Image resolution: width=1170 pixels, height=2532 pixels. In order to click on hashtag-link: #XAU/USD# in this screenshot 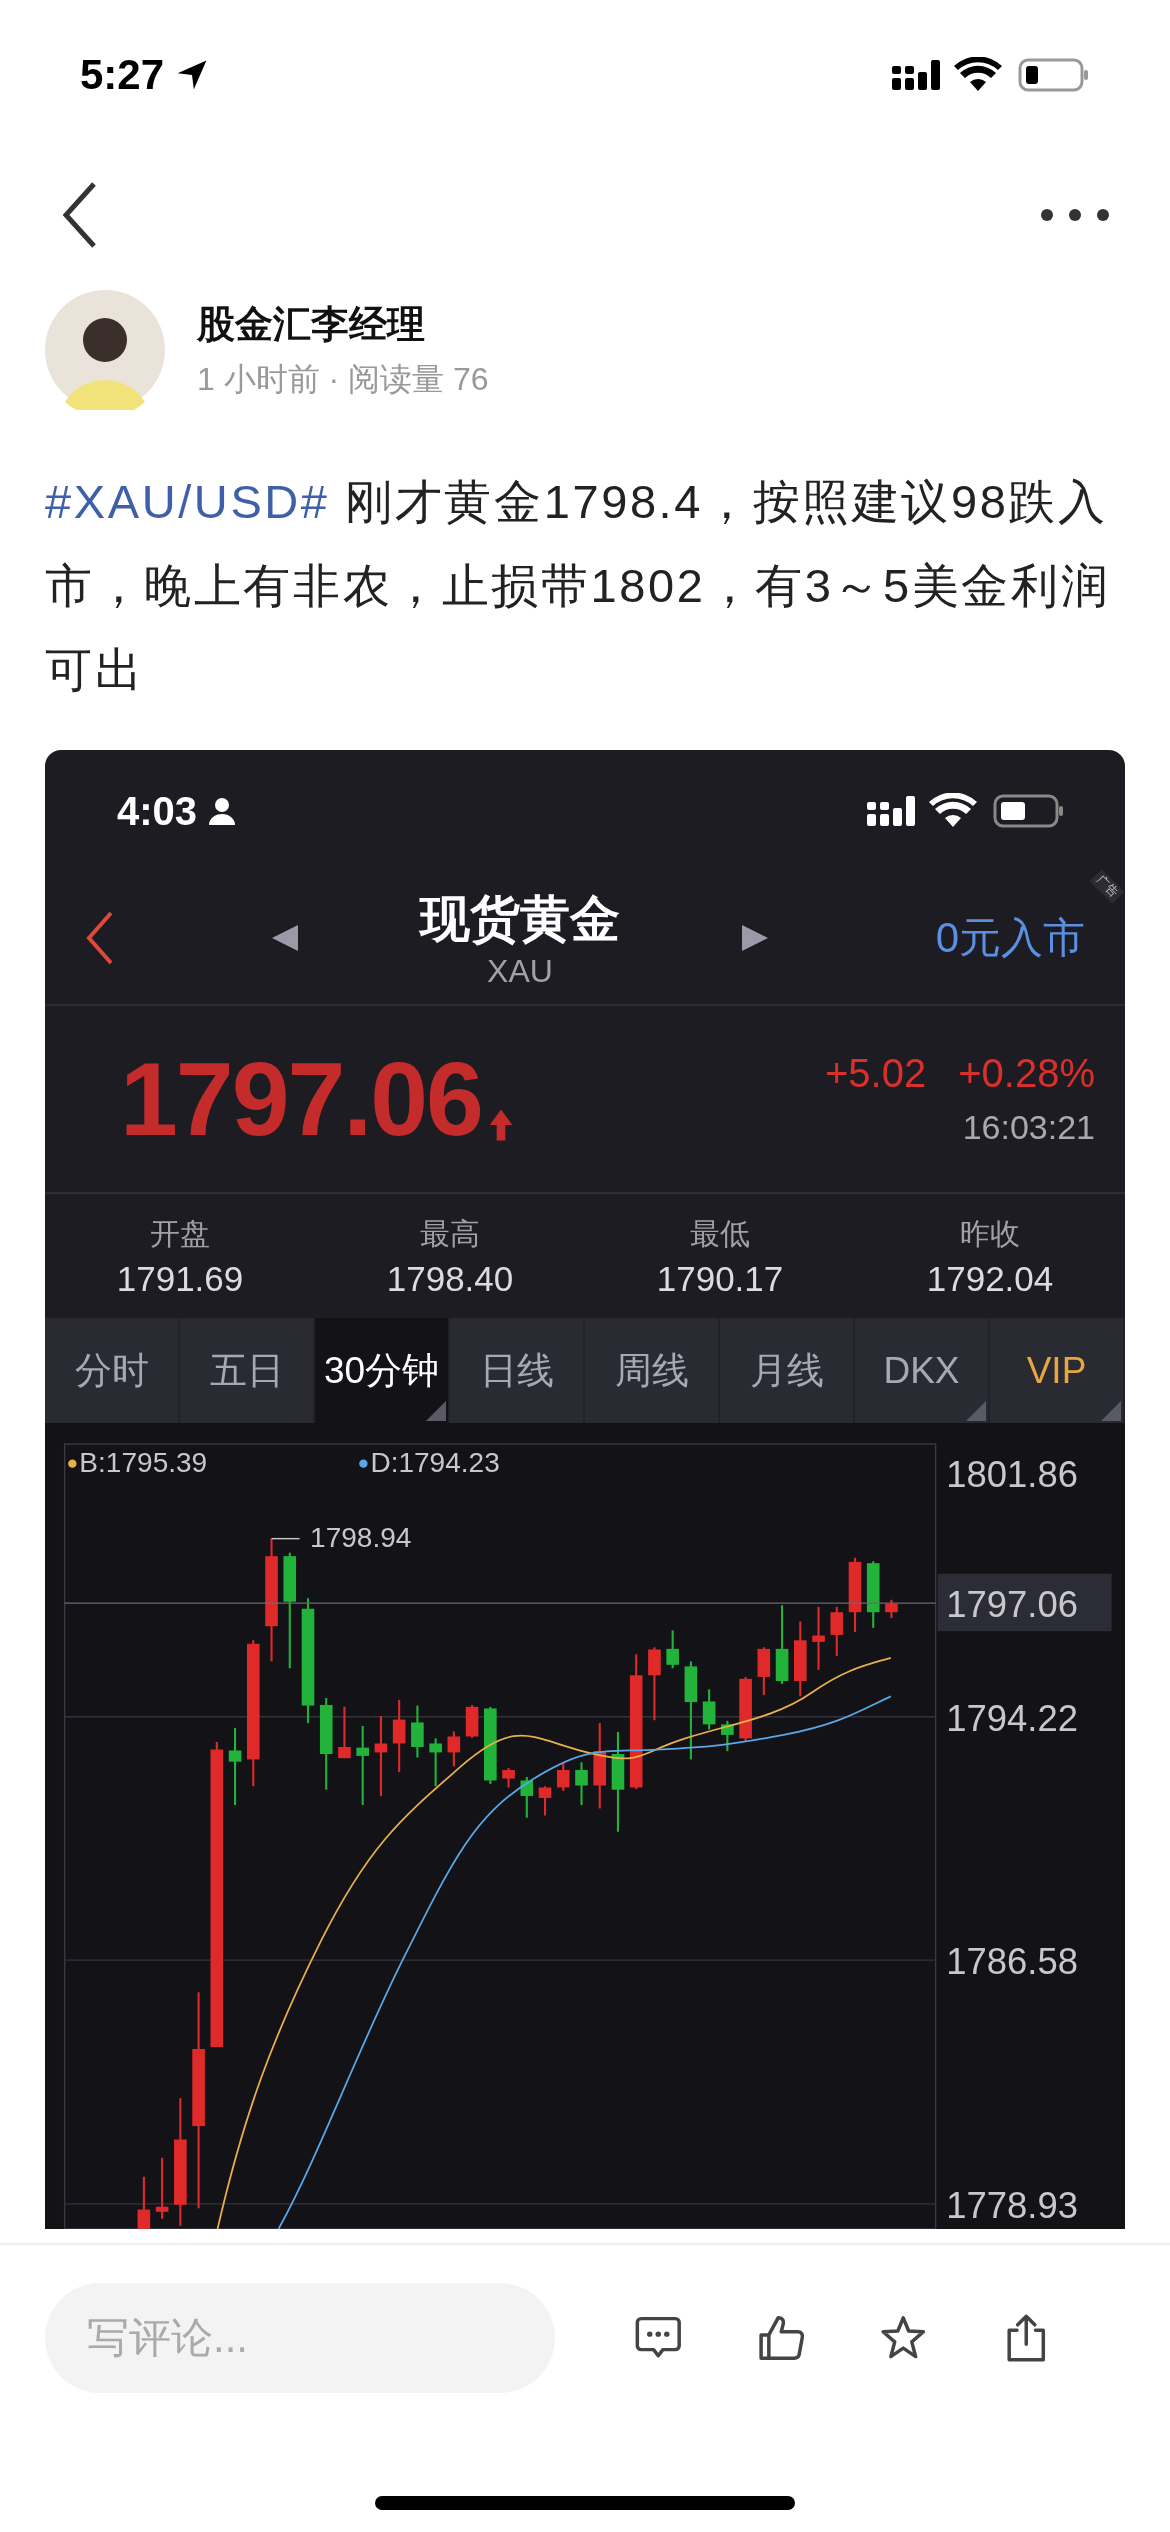, I will do `click(187, 501)`.